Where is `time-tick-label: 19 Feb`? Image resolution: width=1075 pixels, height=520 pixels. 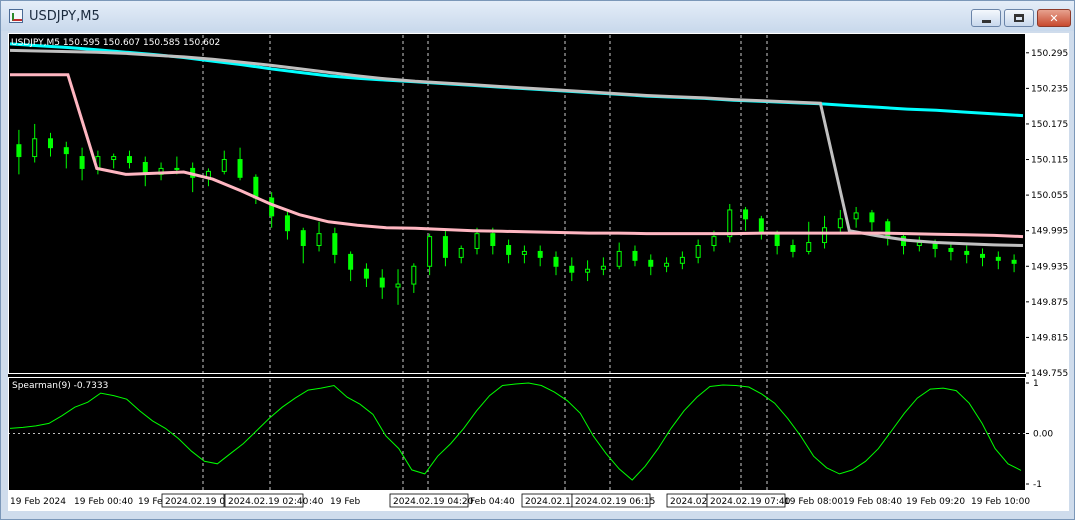 time-tick-label: 19 Feb is located at coordinates (345, 502).